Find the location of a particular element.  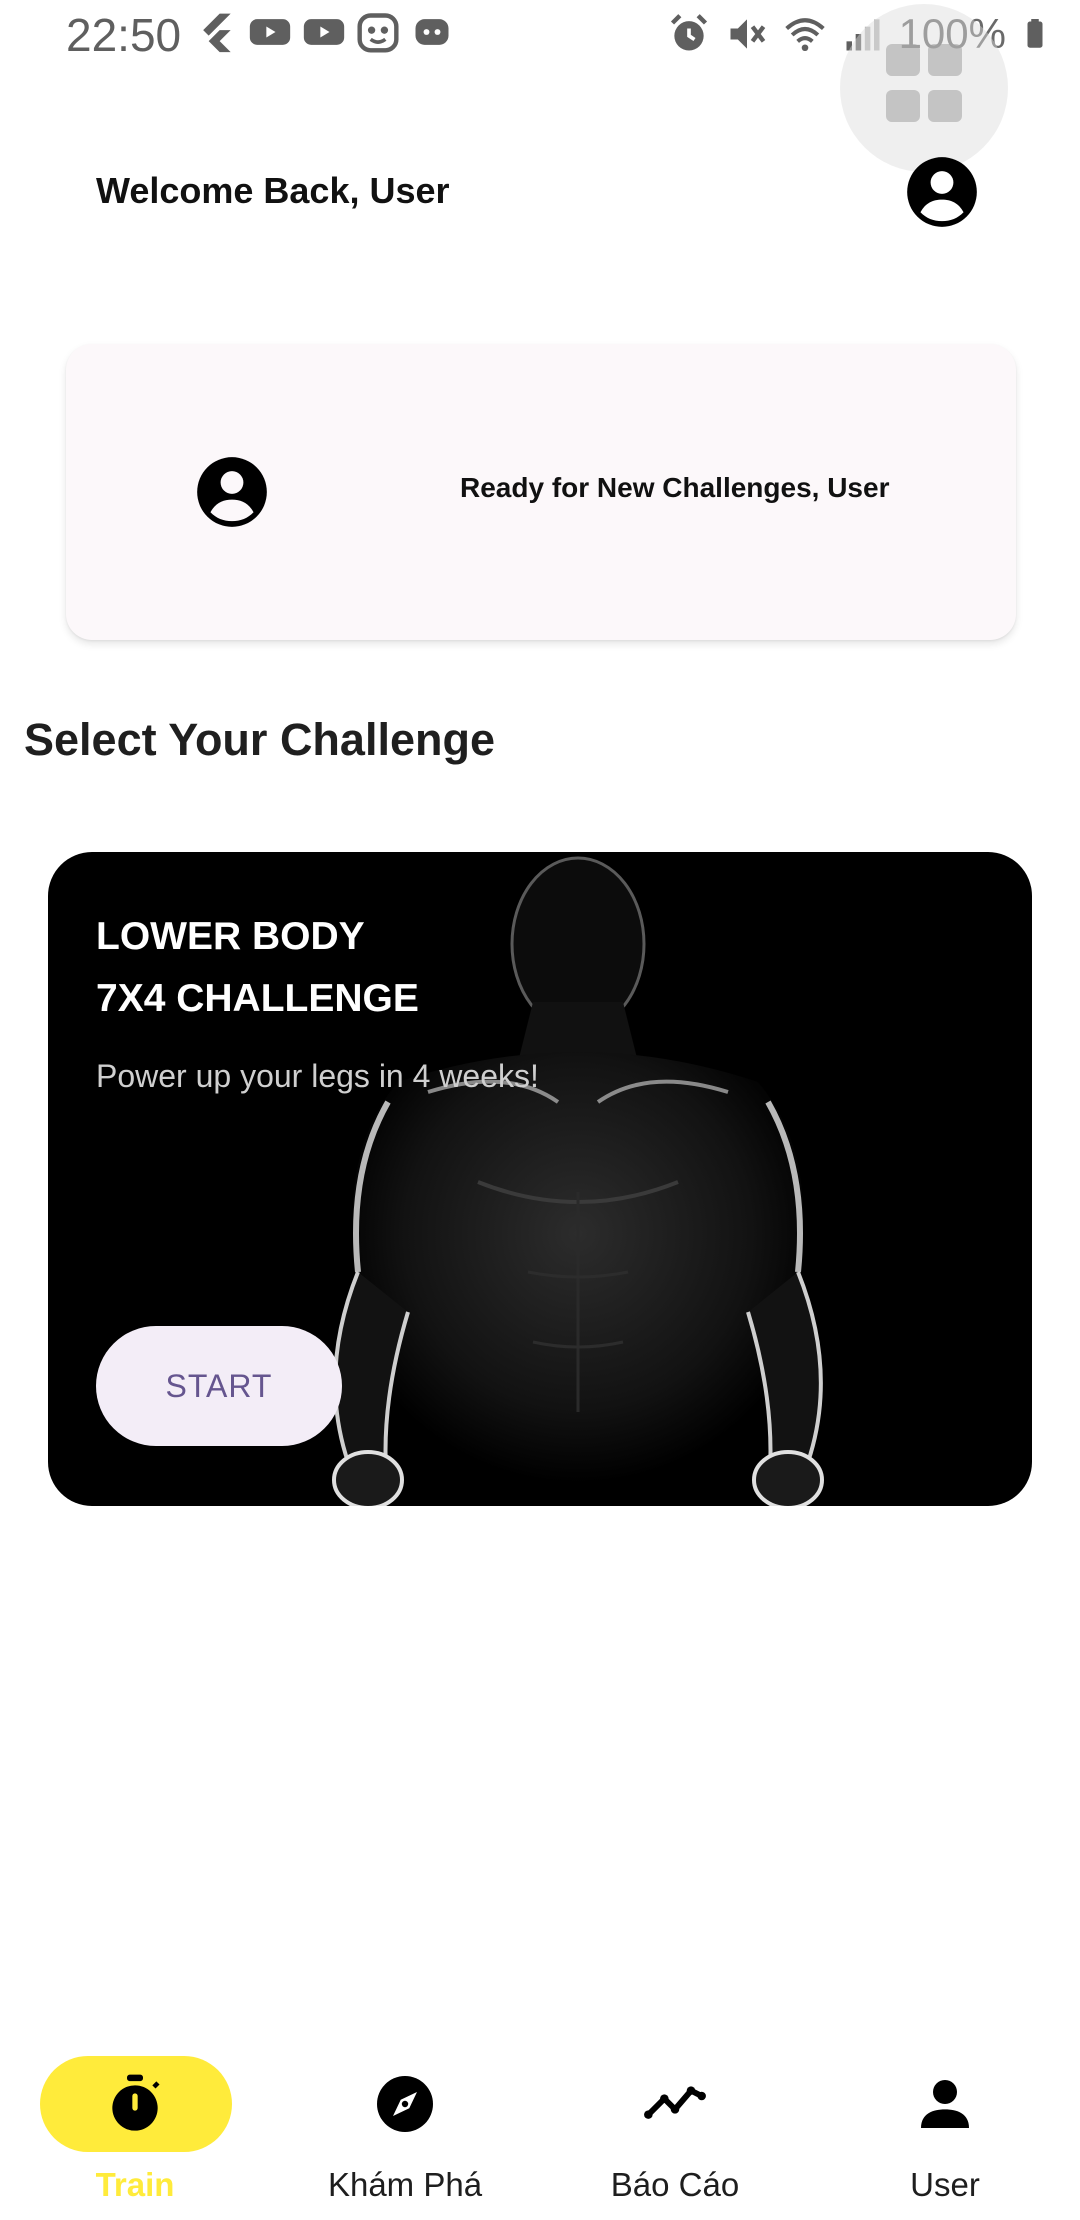

battery-icon is located at coordinates (1035, 33).